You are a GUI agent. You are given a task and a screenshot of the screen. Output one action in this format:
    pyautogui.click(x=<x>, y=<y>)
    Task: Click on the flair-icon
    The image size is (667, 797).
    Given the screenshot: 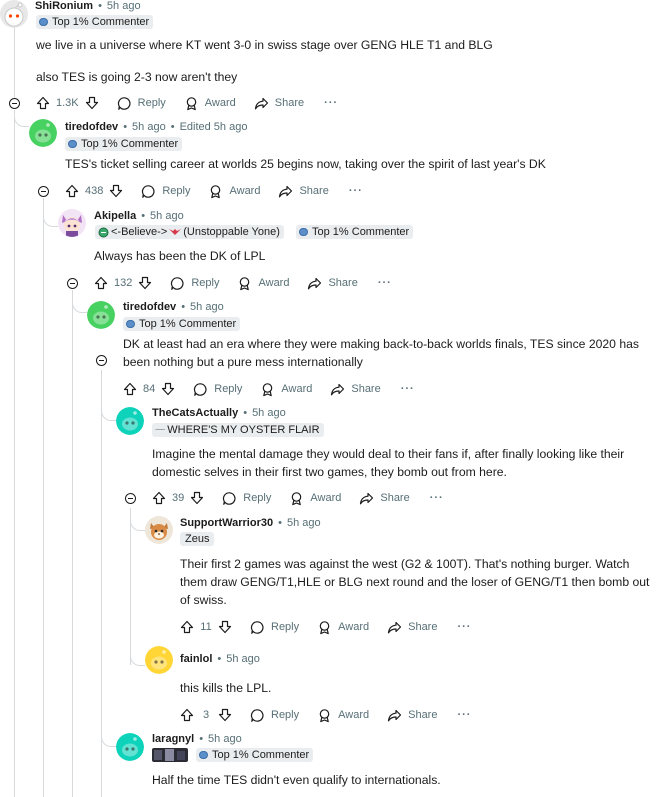 What is the action you would take?
    pyautogui.click(x=43, y=22)
    